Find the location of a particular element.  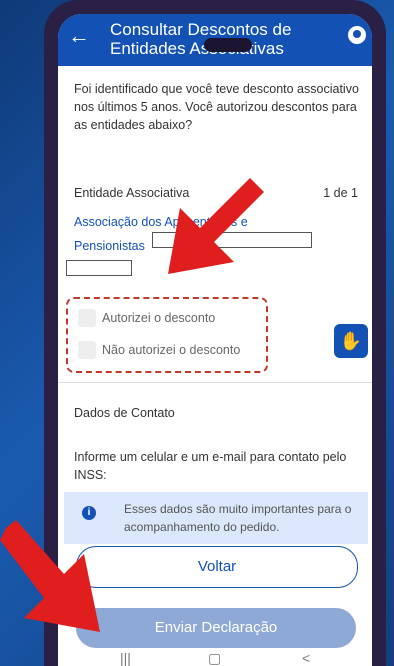

accessibility-hand-icon: ✋ is located at coordinates (351, 341).